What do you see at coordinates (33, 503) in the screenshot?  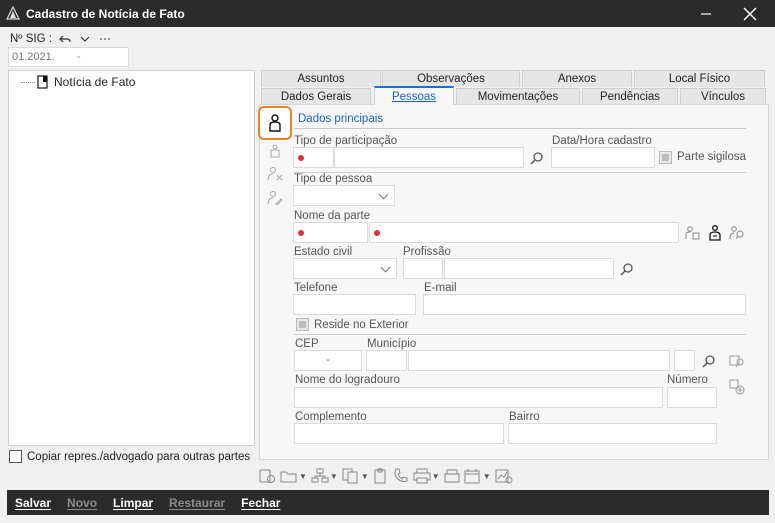 I see `salvar-button: Salvar` at bounding box center [33, 503].